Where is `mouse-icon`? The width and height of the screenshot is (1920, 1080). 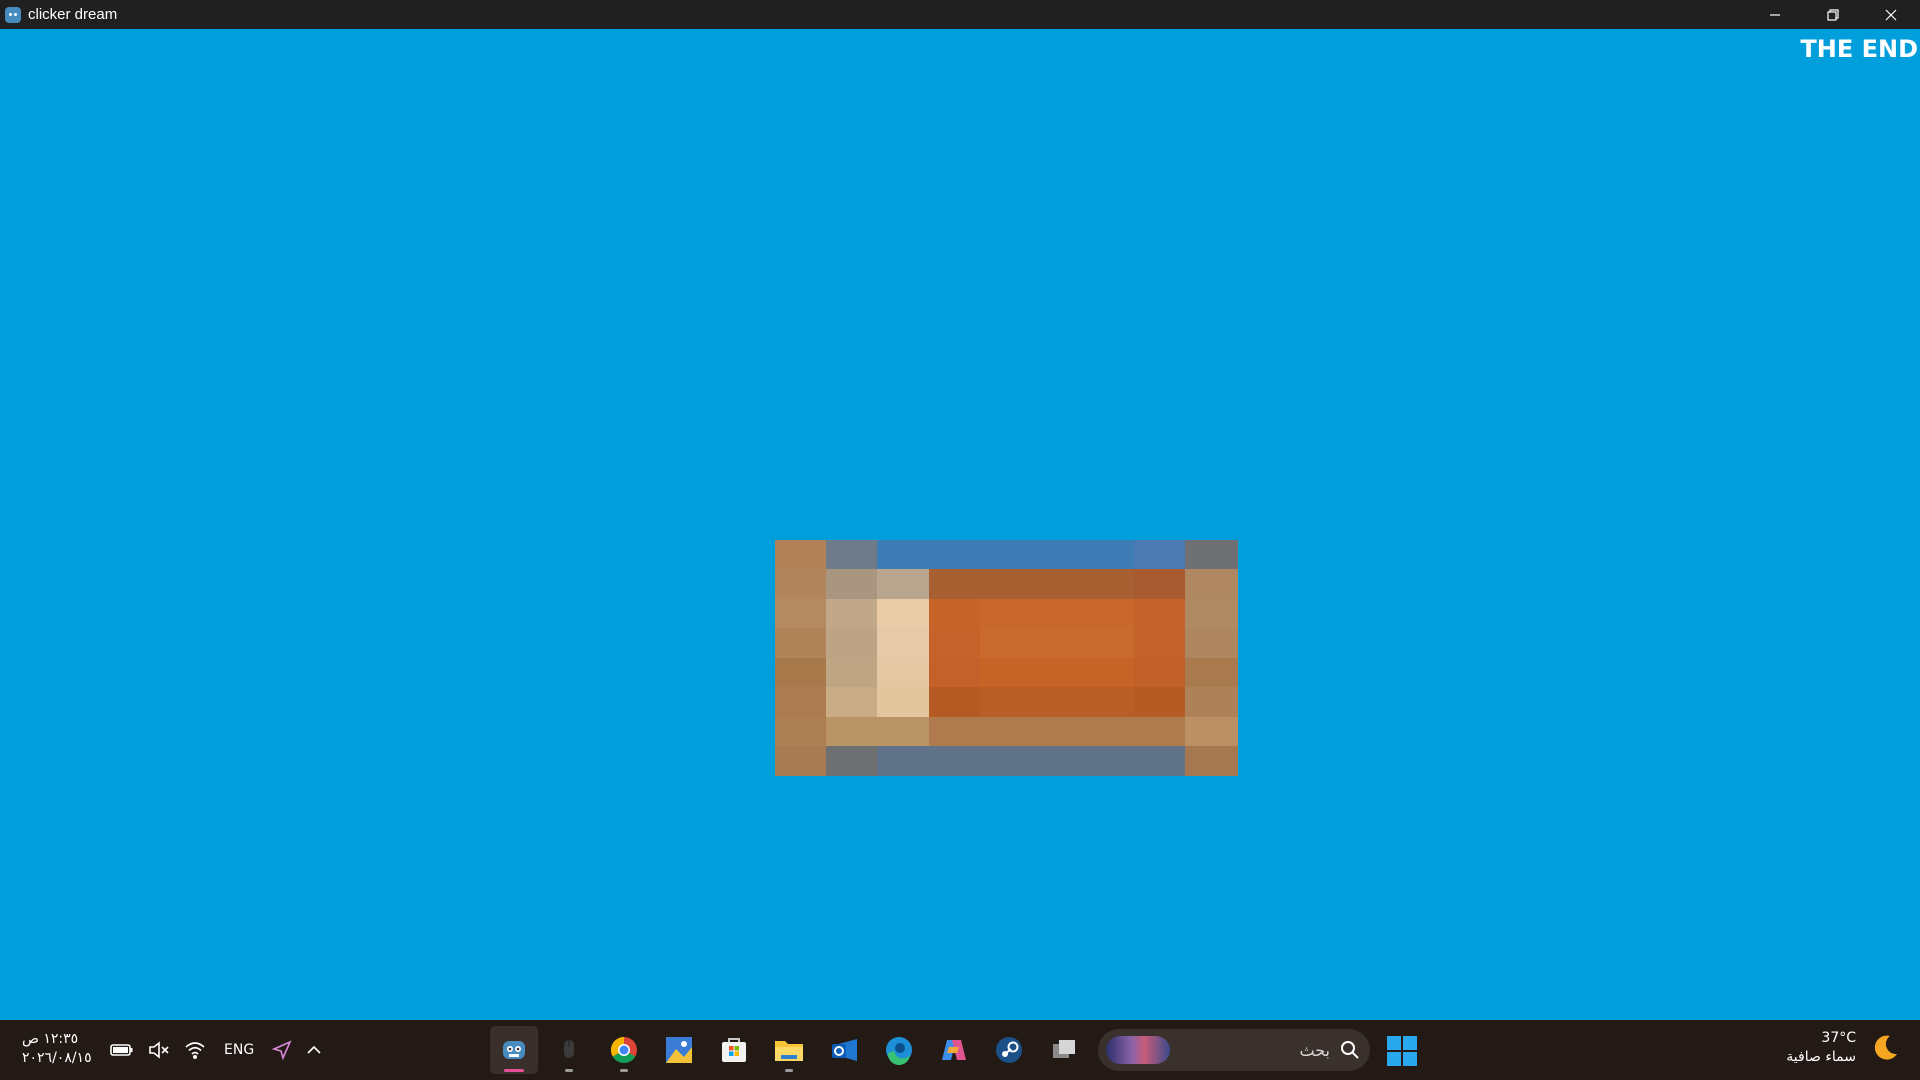
mouse-icon is located at coordinates (569, 1049).